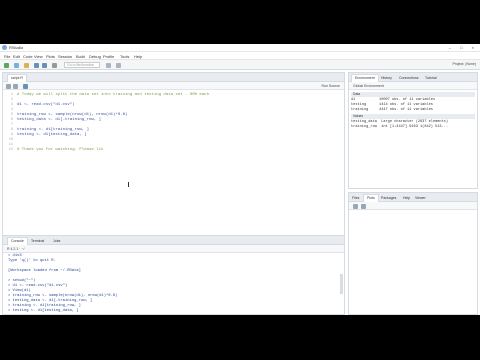 Image resolution: width=480 pixels, height=360 pixels. What do you see at coordinates (15, 86) in the screenshot?
I see `forward-icon` at bounding box center [15, 86].